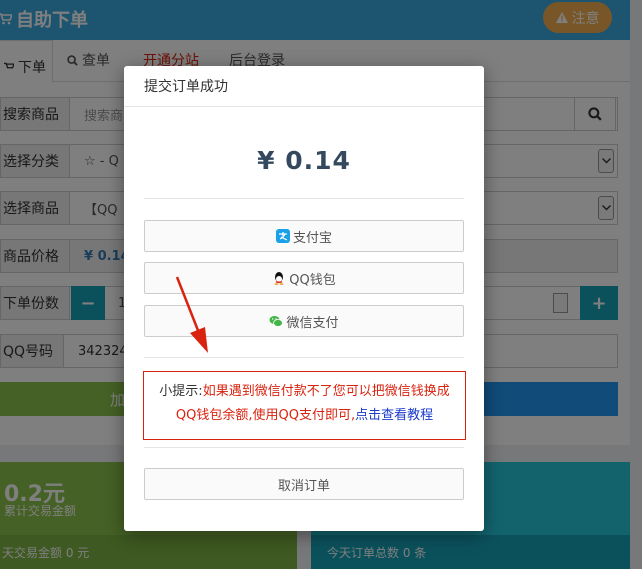  I want to click on tip-prefix: 小提示:, so click(181, 391).